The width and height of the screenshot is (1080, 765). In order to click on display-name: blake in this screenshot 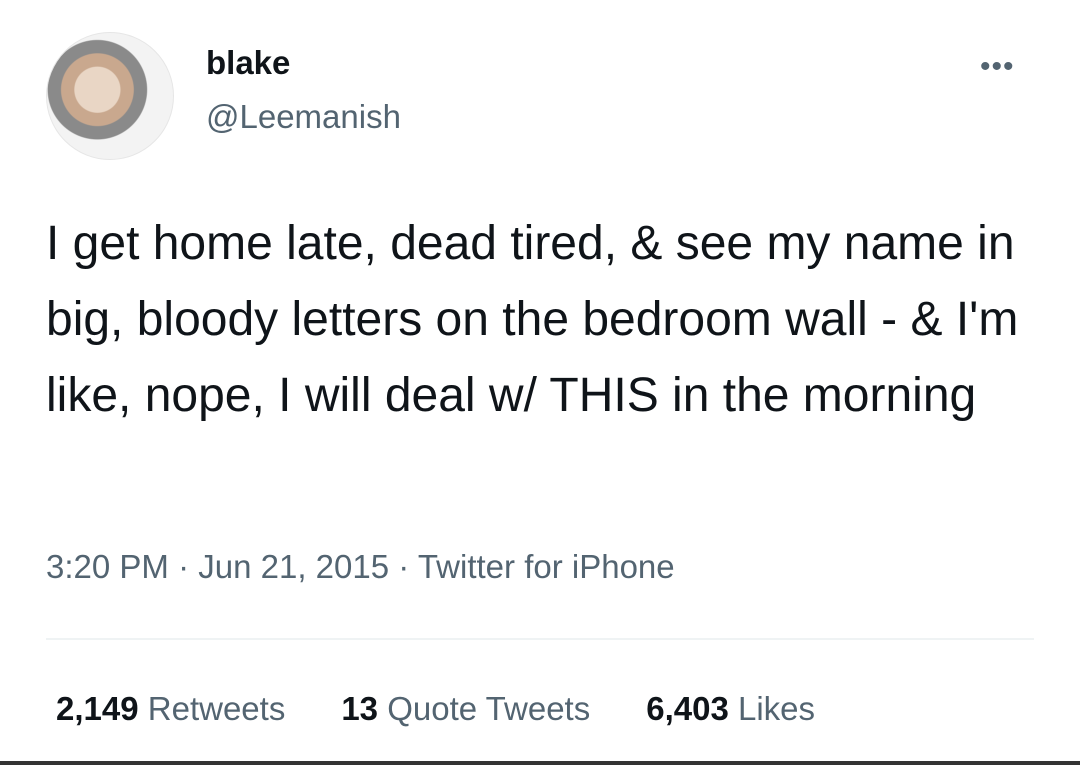, I will do `click(248, 63)`.